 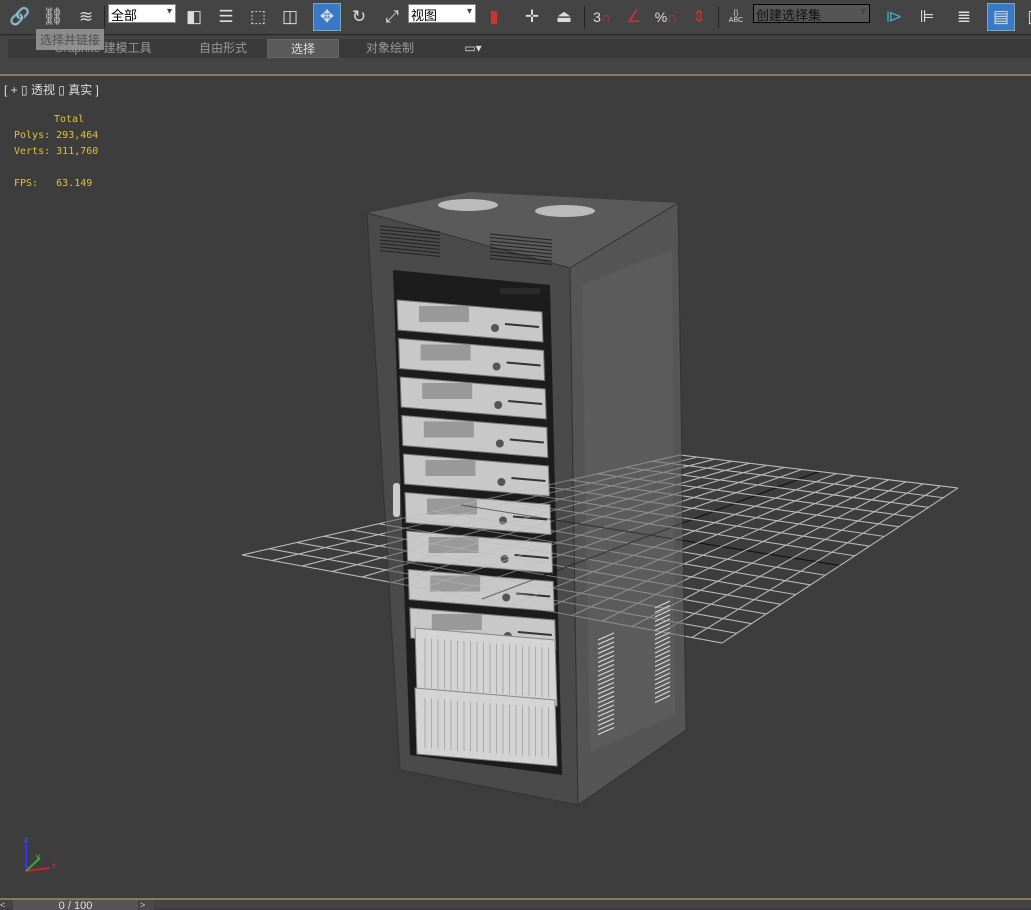 I want to click on timeline: < 0 / 100 >, so click(x=515, y=904).